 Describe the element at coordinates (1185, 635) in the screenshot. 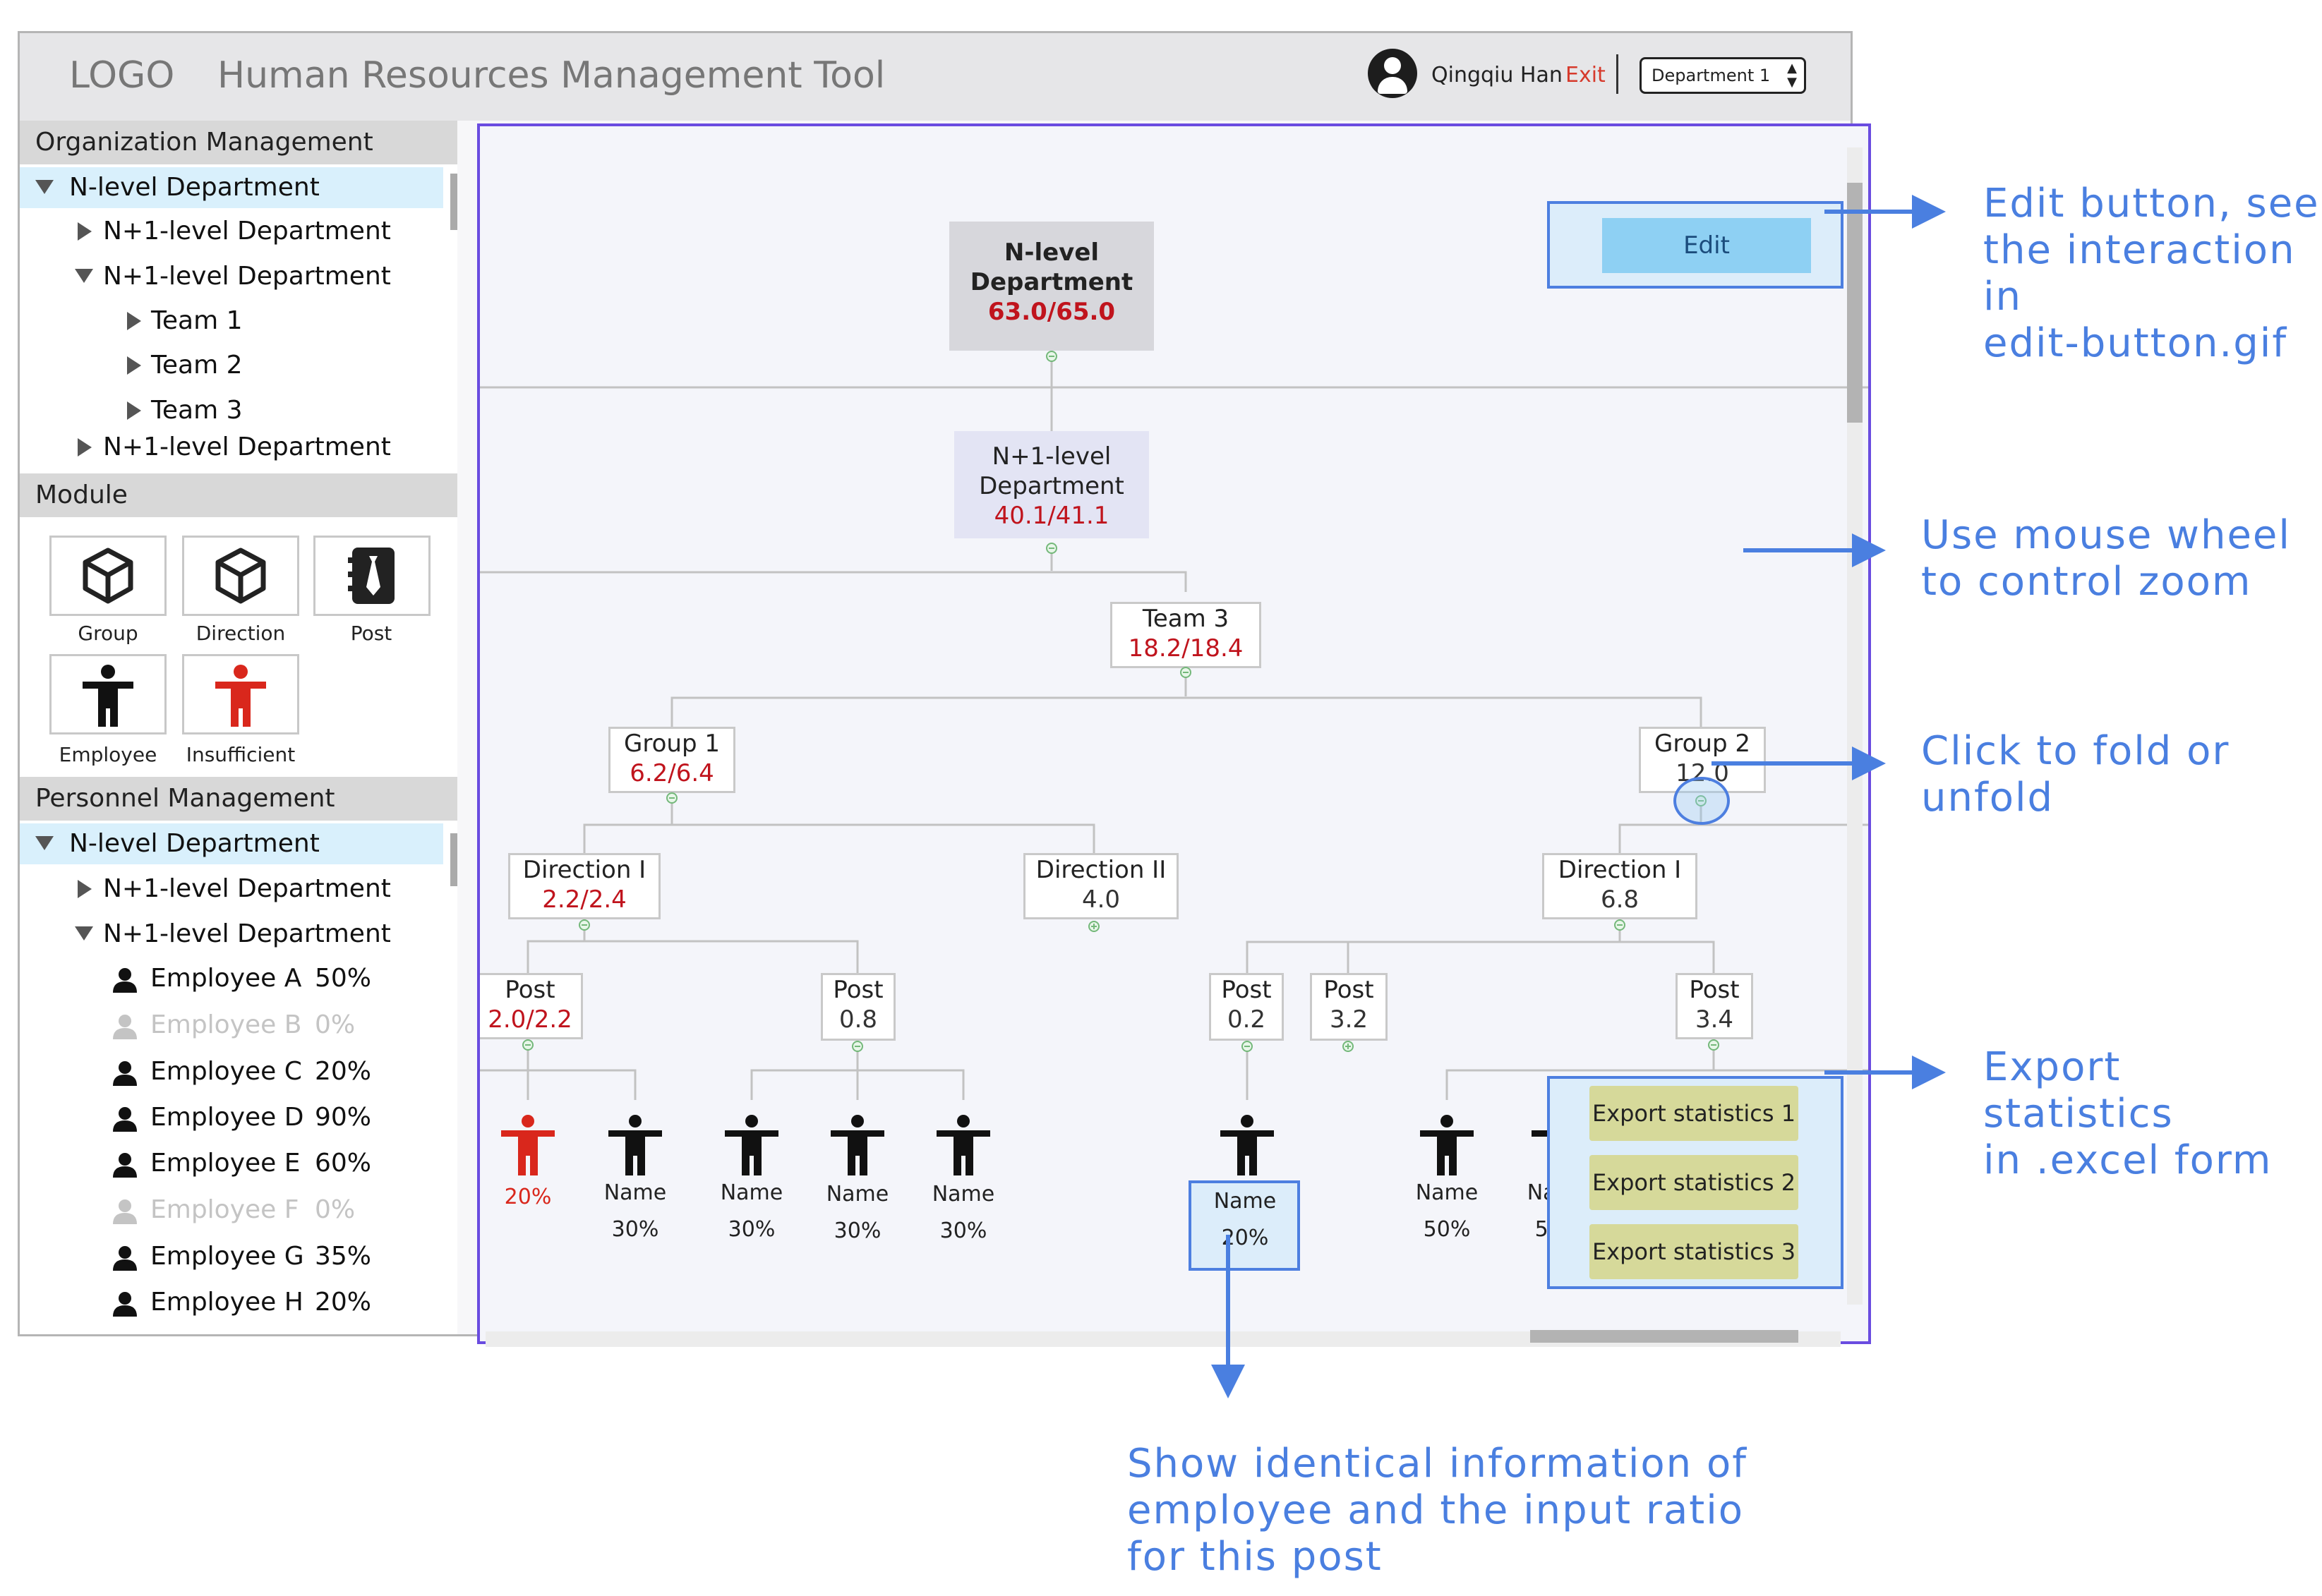

I see `node-team-3: Team 3 18.2/18.4` at that location.